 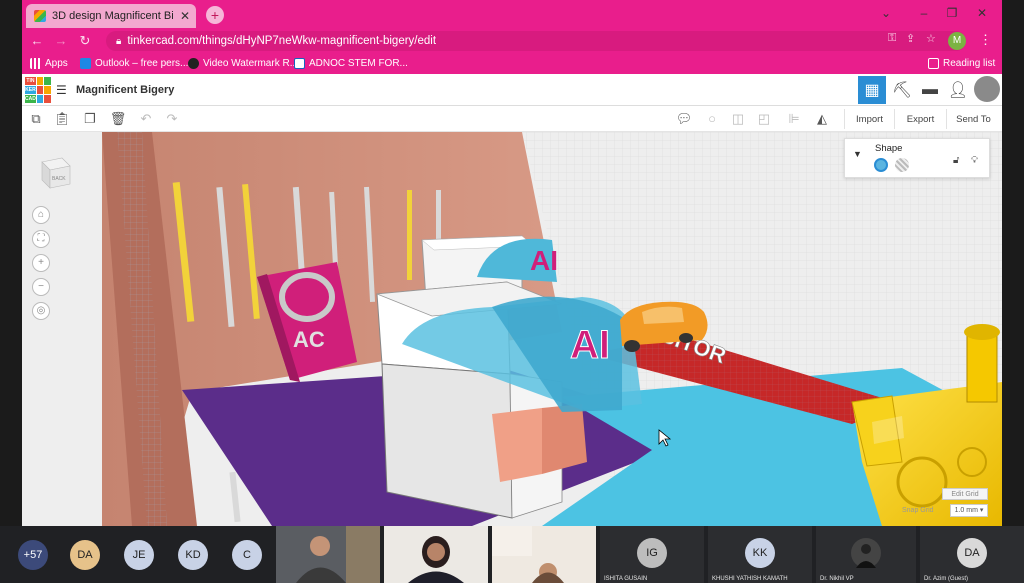 I want to click on zoom-out-icon: −, so click(x=41, y=287).